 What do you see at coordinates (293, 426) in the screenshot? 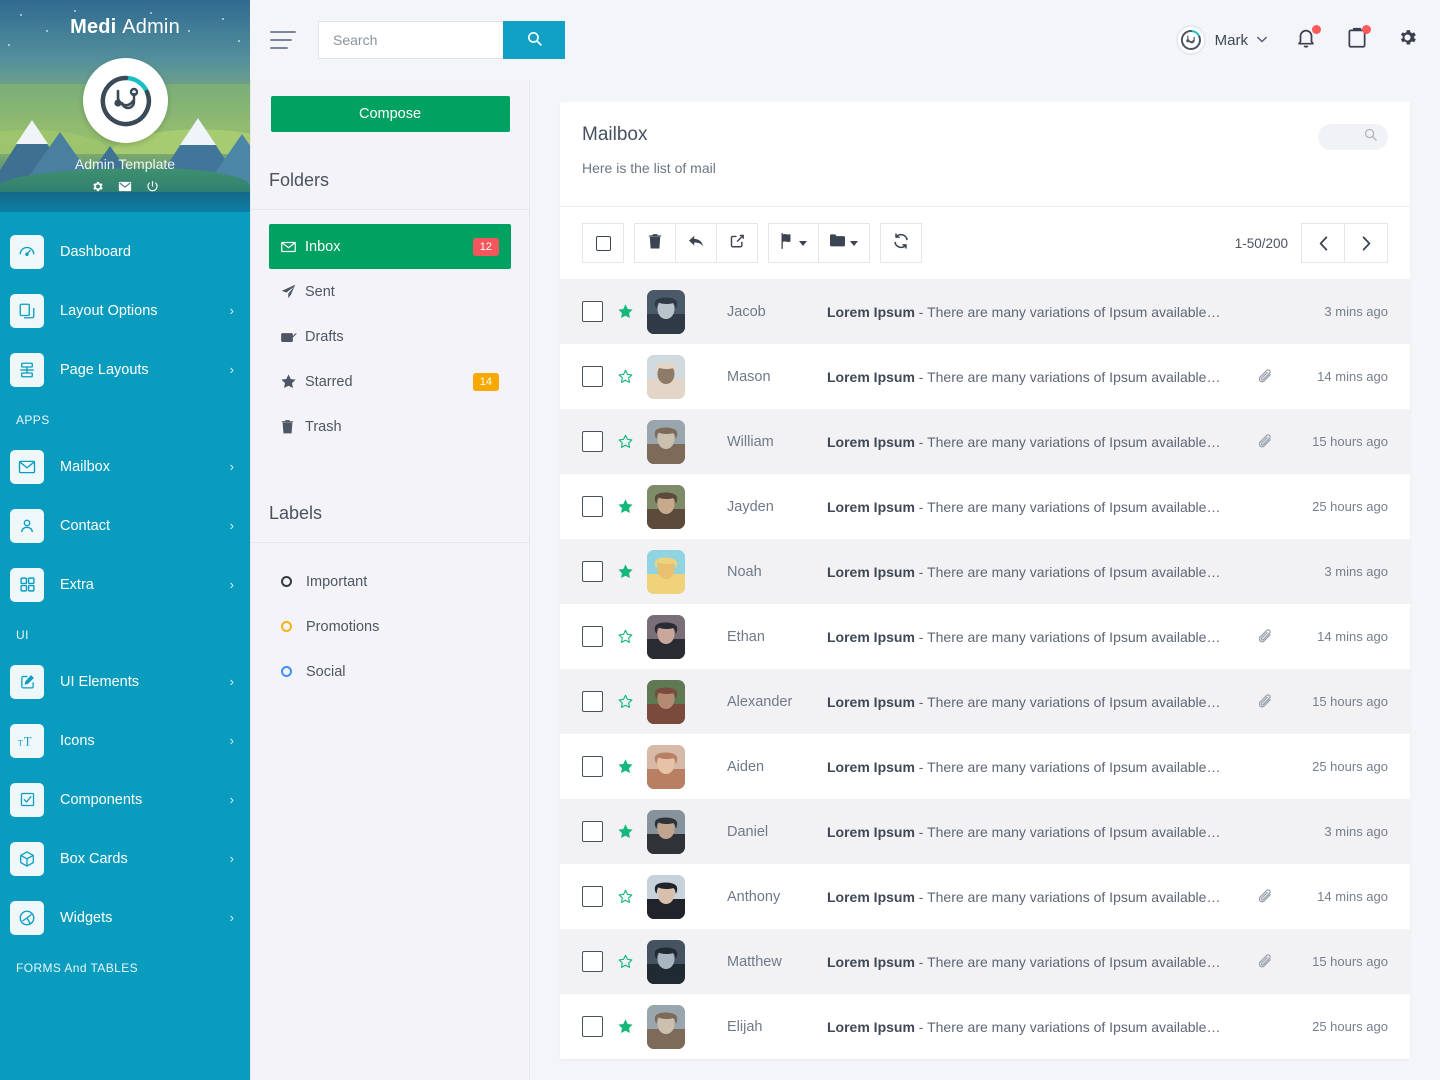
I see `trash-icon` at bounding box center [293, 426].